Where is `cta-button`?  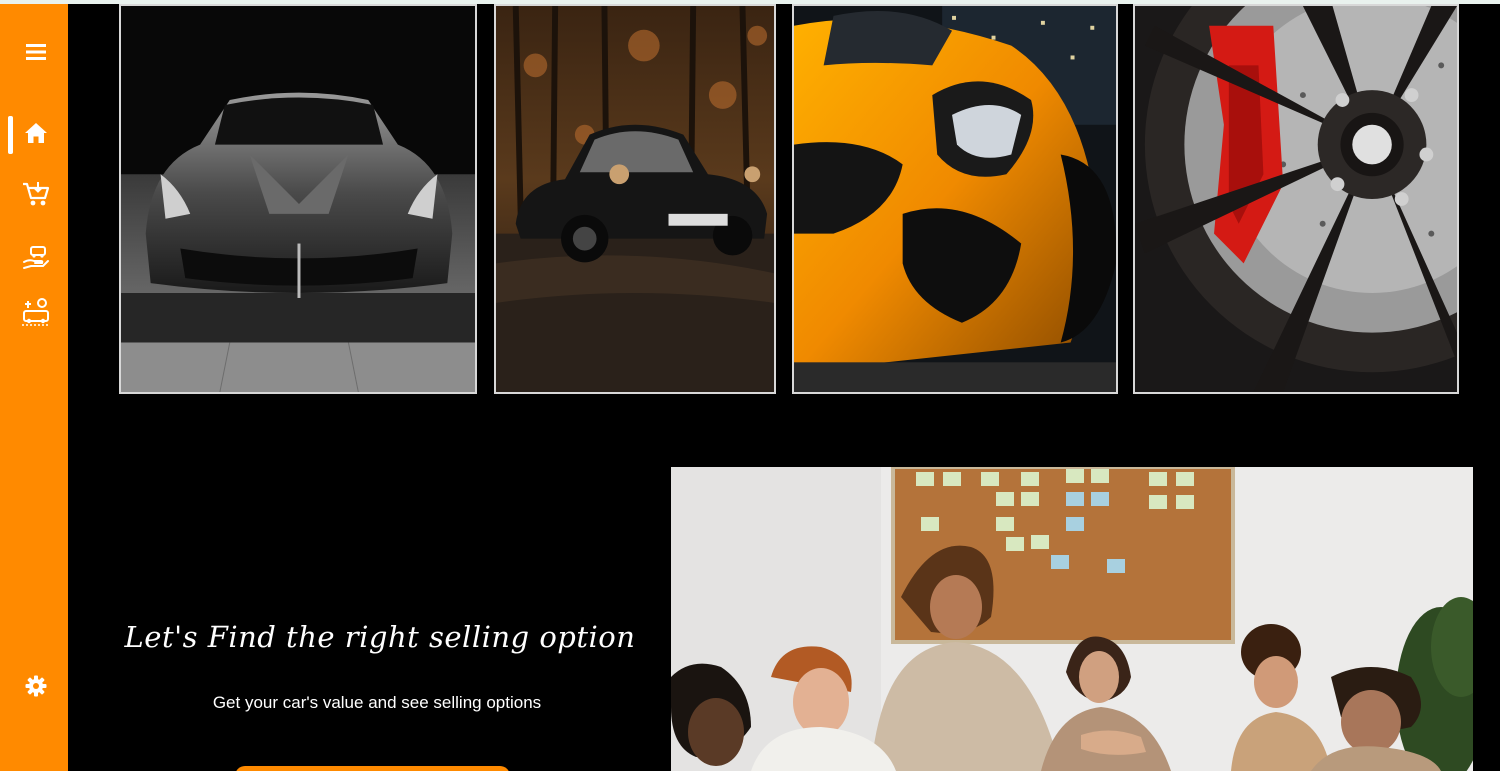 cta-button is located at coordinates (372, 768).